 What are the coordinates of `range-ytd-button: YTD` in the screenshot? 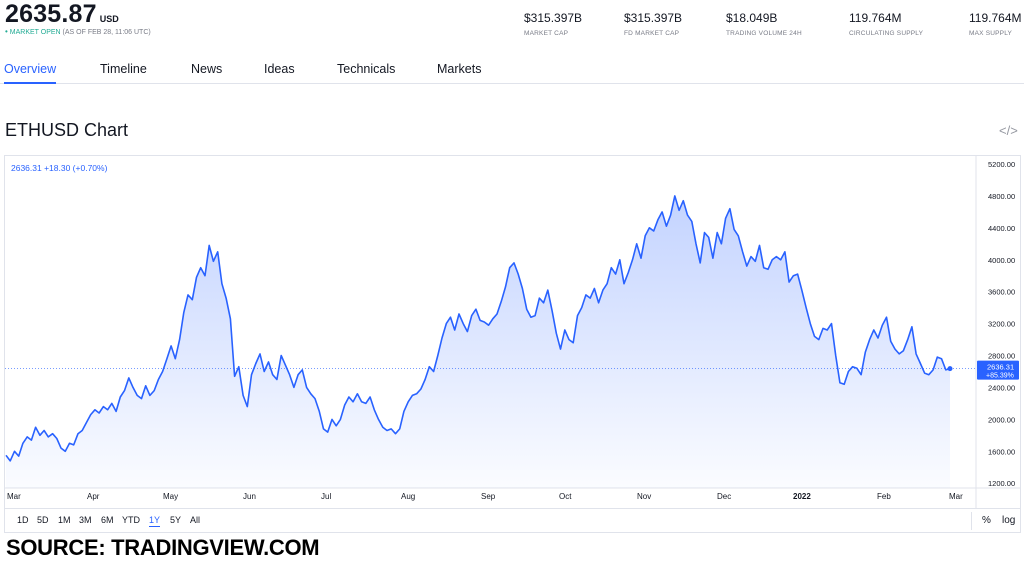 It's located at (131, 520).